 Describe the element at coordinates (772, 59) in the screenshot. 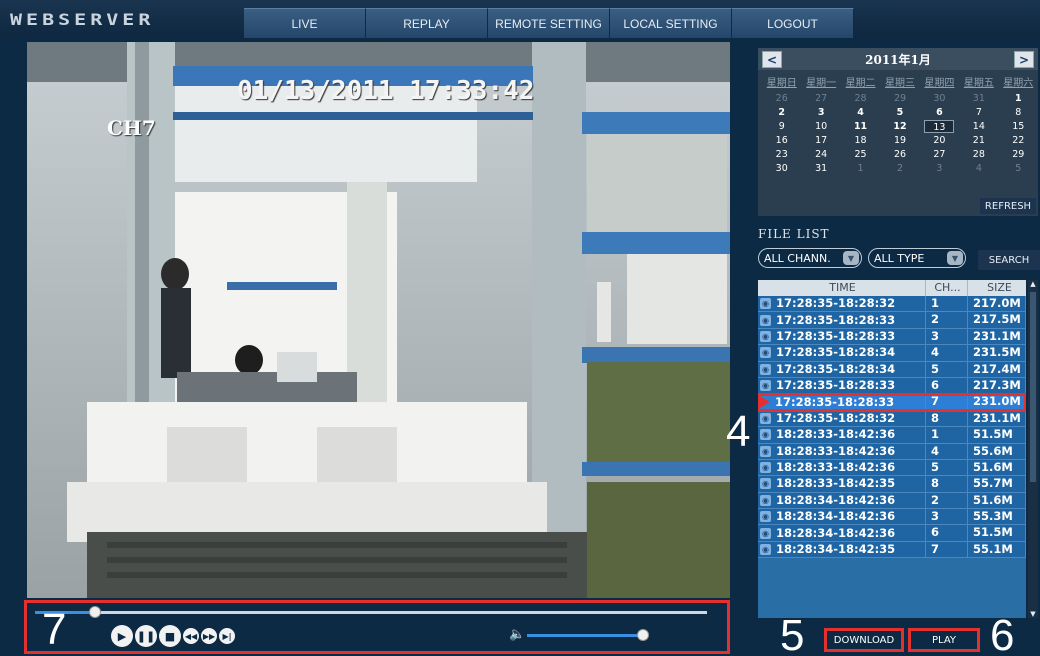

I see `prev-month-button: <` at that location.